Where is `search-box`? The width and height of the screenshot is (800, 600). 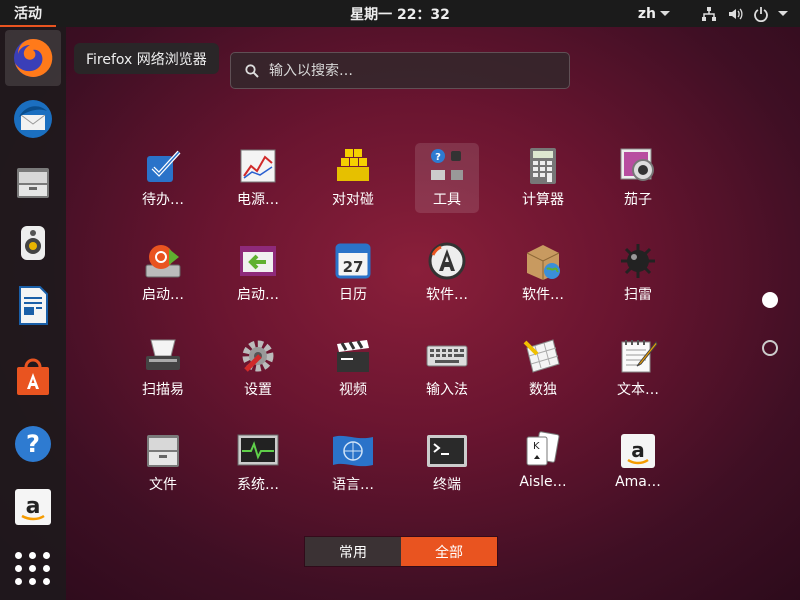
search-box is located at coordinates (400, 70).